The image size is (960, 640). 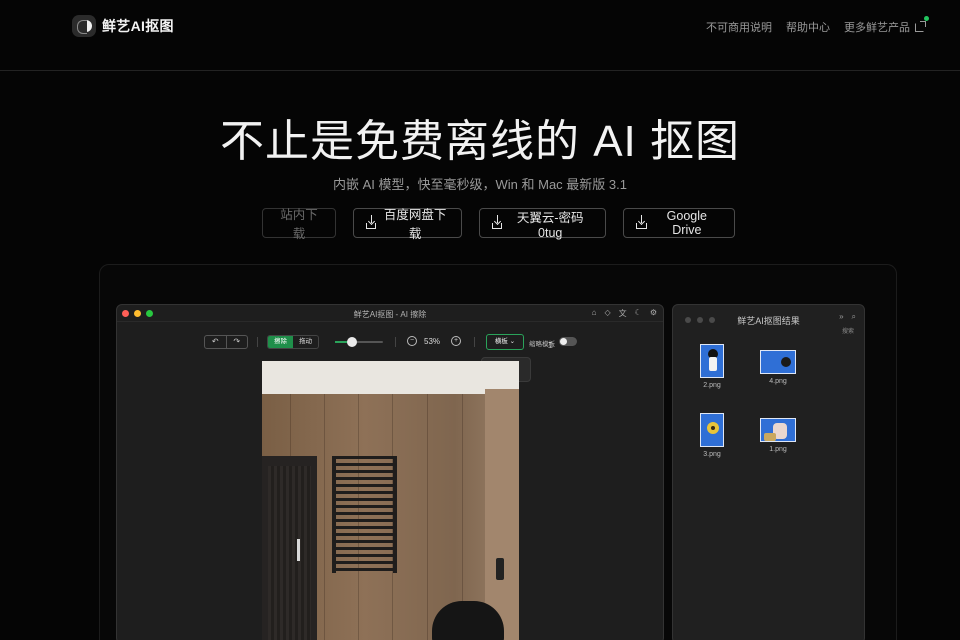 What do you see at coordinates (412, 341) in the screenshot?
I see `zoom-out-icon: −` at bounding box center [412, 341].